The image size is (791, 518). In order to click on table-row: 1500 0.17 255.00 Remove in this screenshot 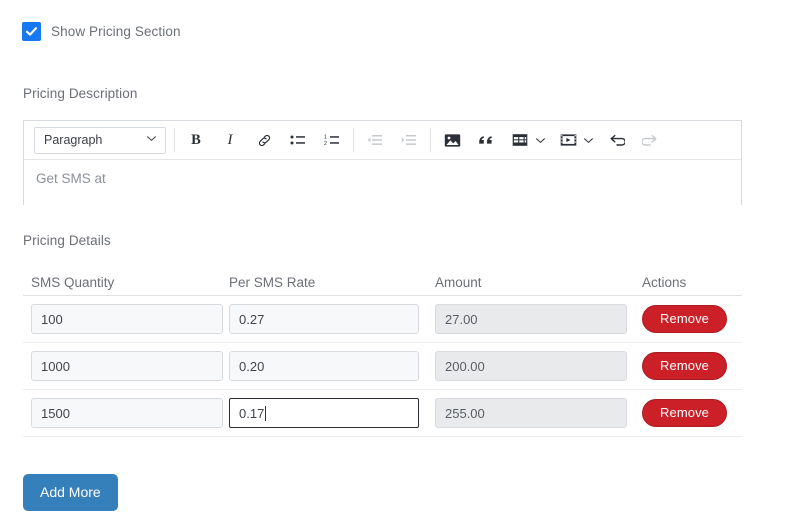, I will do `click(382, 413)`.